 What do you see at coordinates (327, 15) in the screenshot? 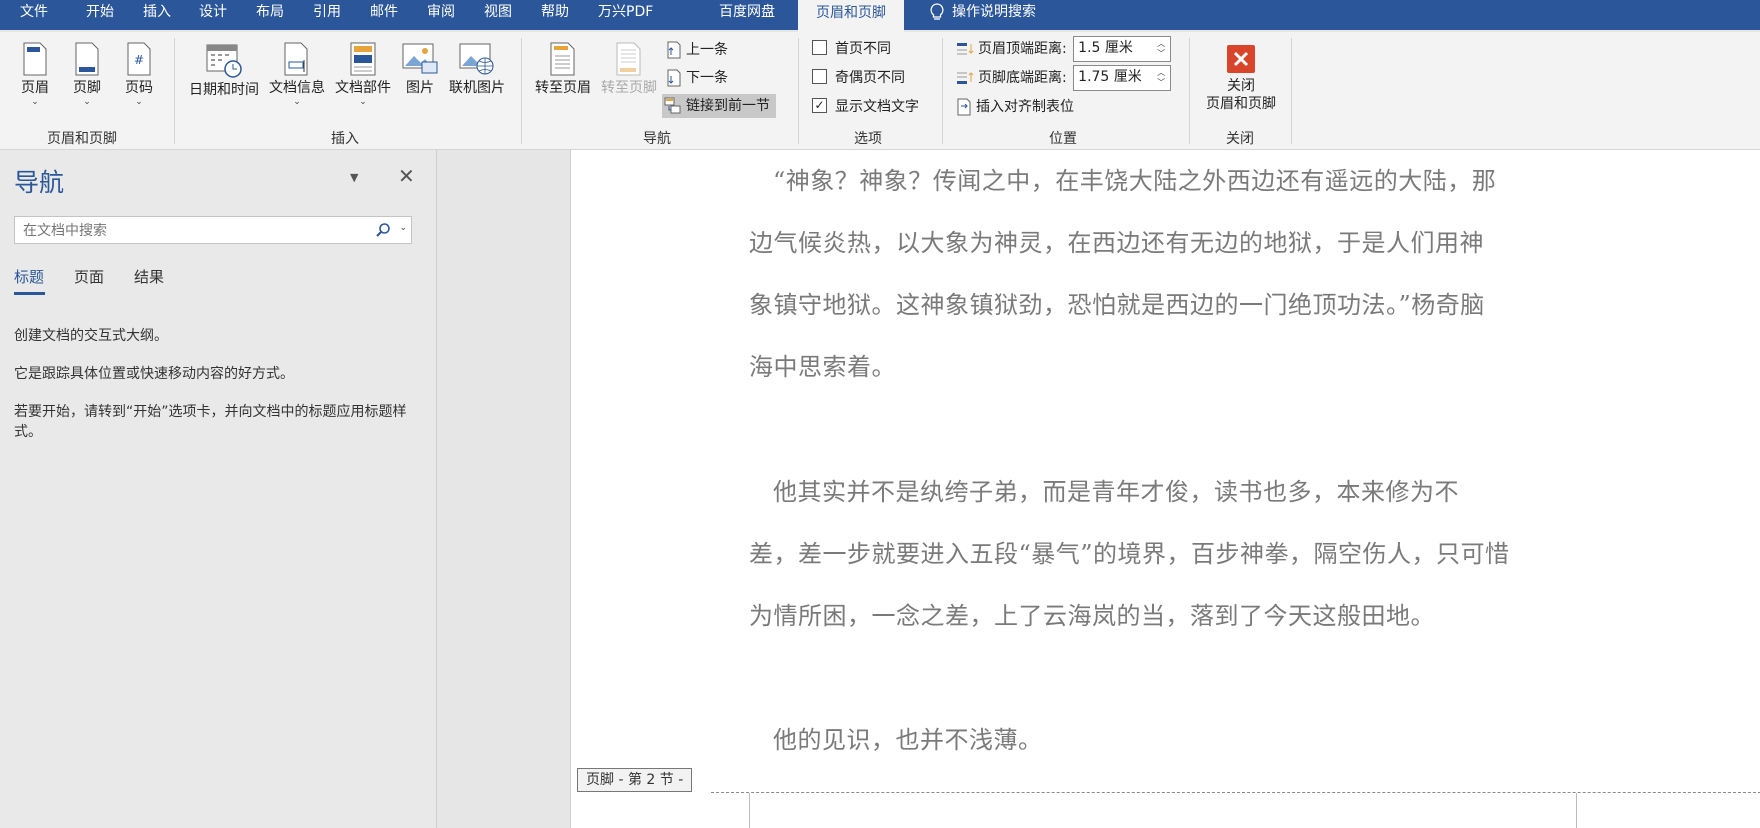
I see `tab-references: 引用` at bounding box center [327, 15].